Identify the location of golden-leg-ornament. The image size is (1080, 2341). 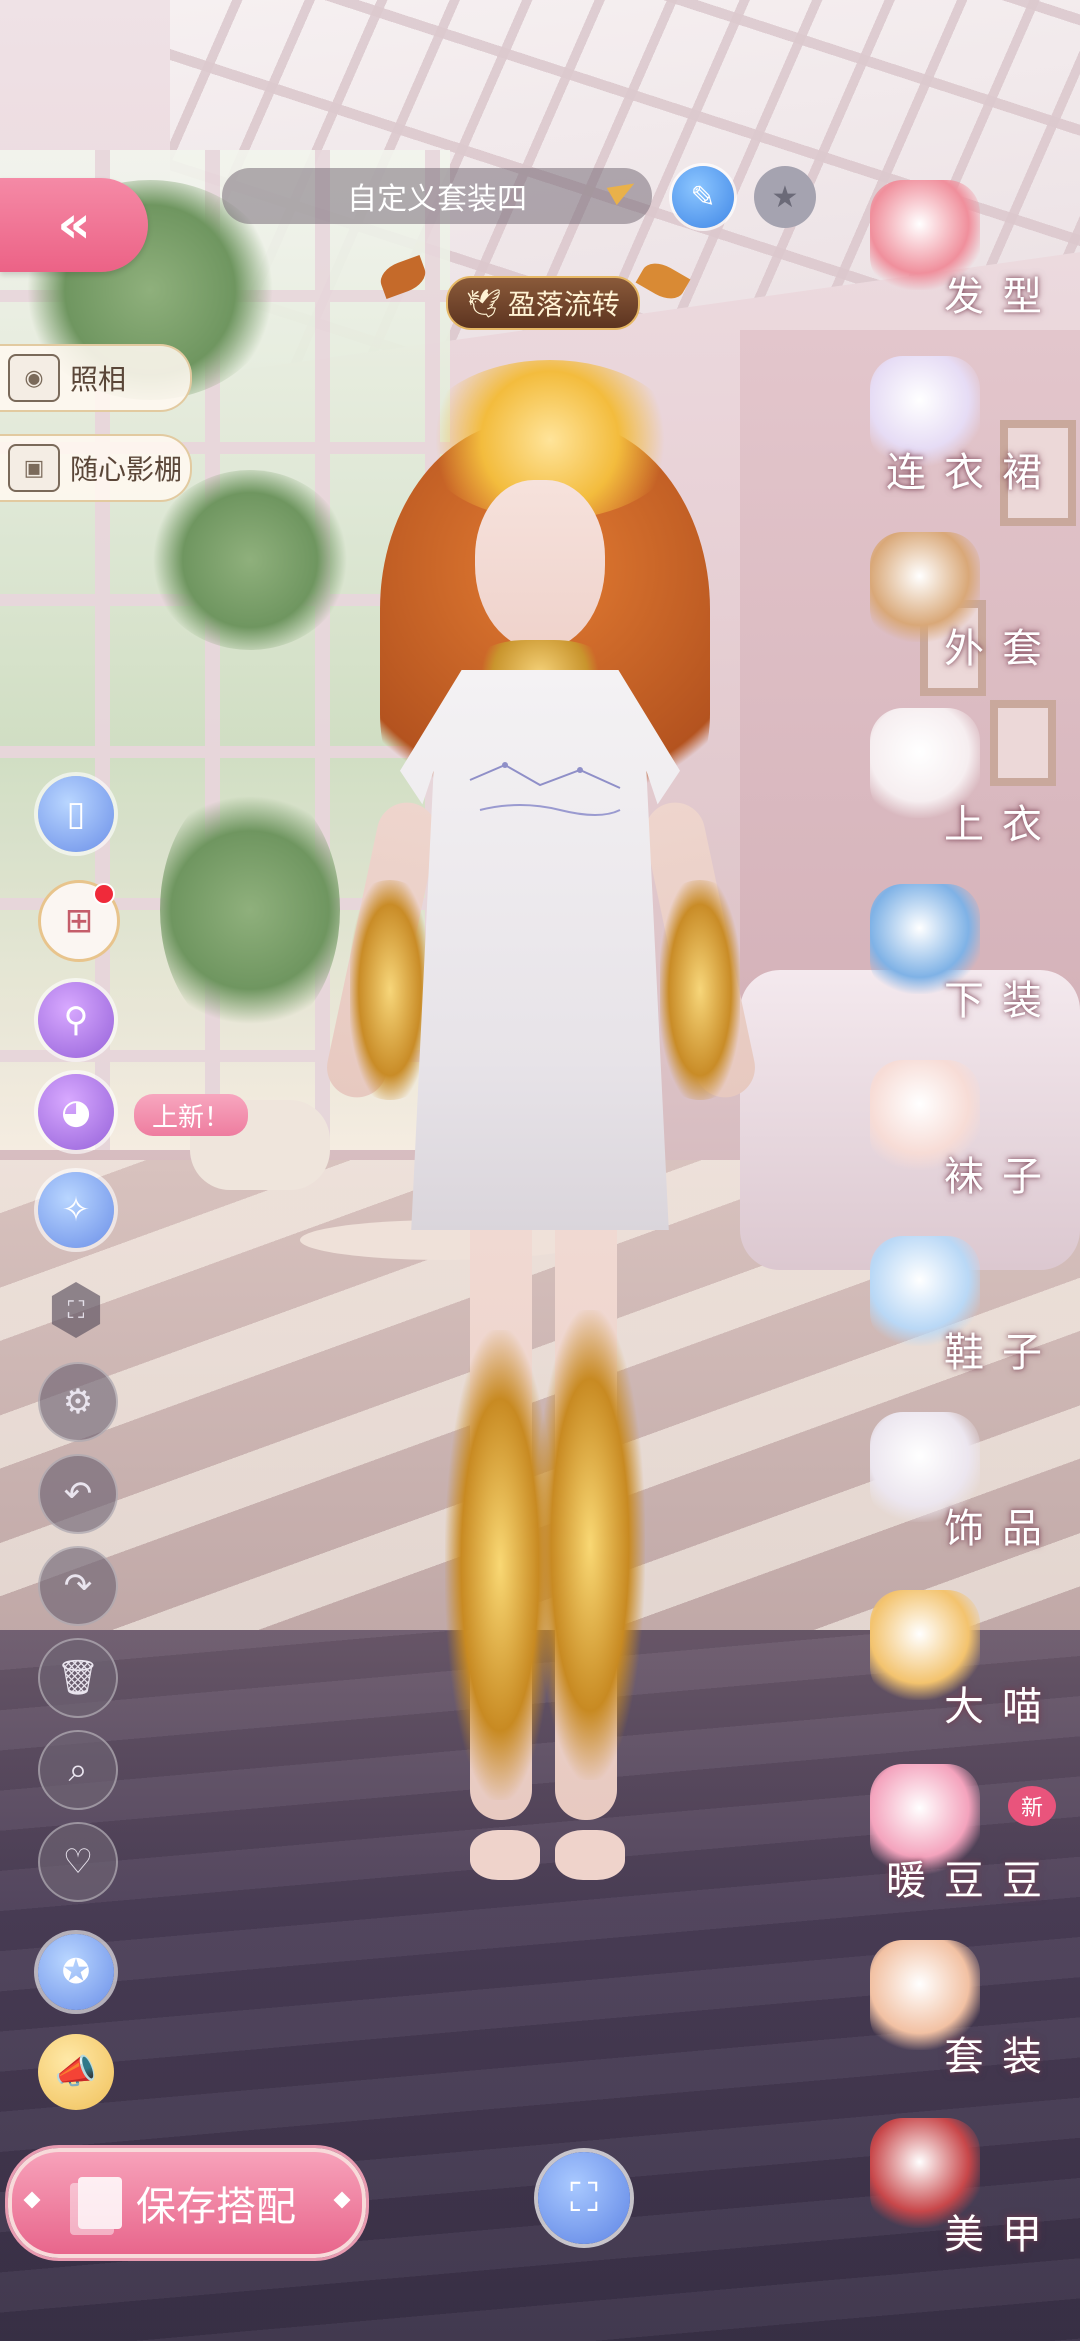
(590, 1545).